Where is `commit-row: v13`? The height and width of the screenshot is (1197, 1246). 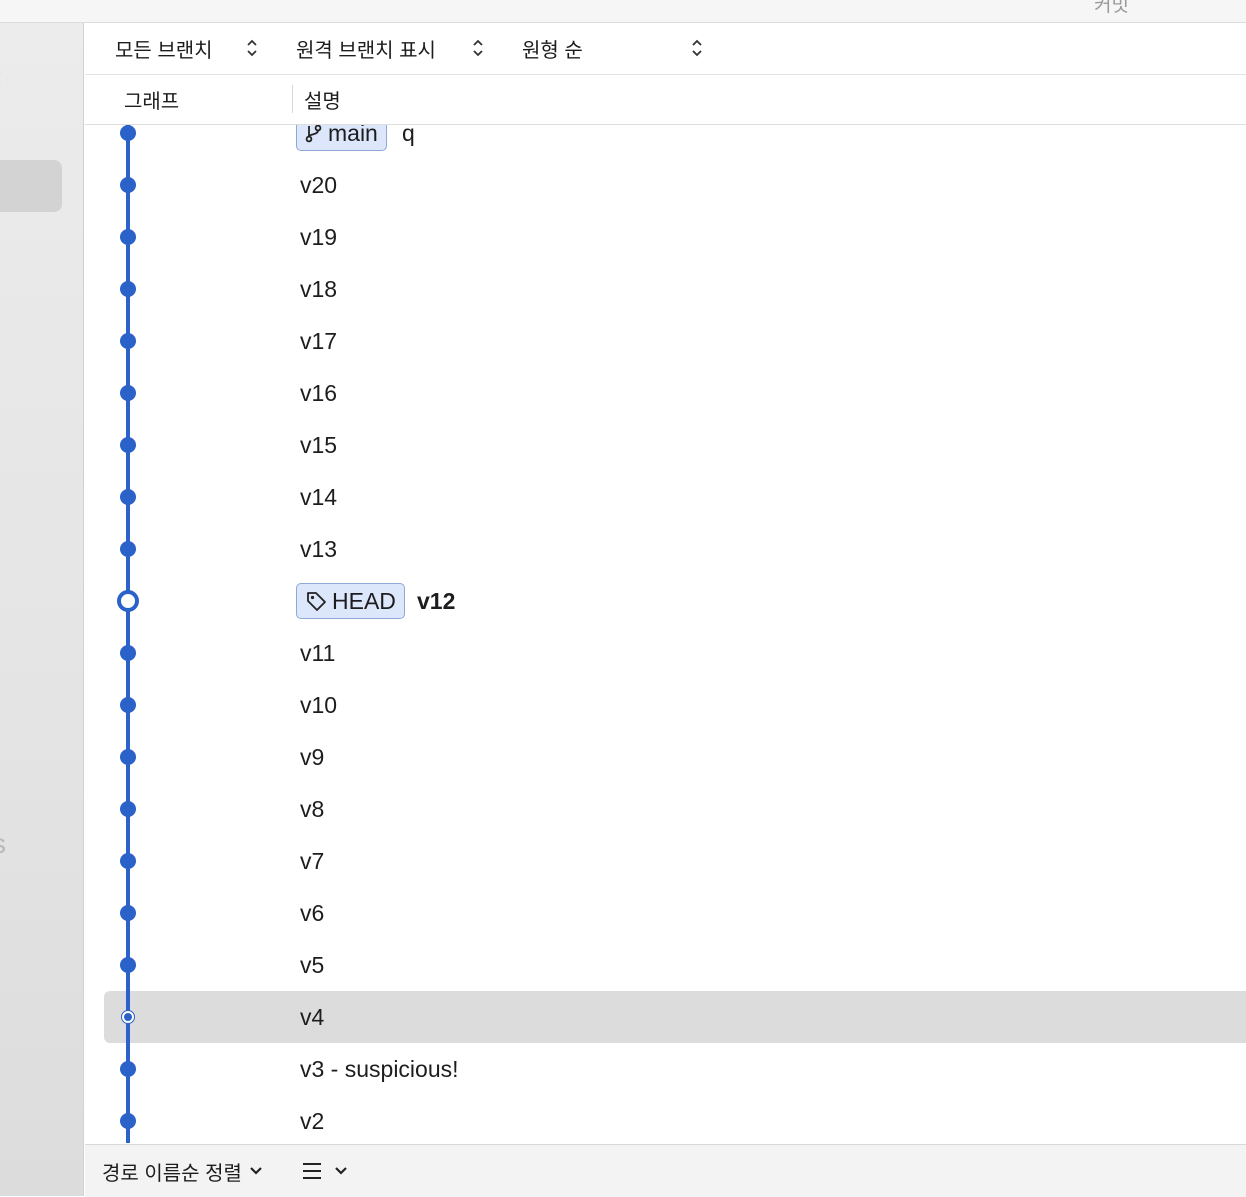
commit-row: v13 is located at coordinates (665, 549).